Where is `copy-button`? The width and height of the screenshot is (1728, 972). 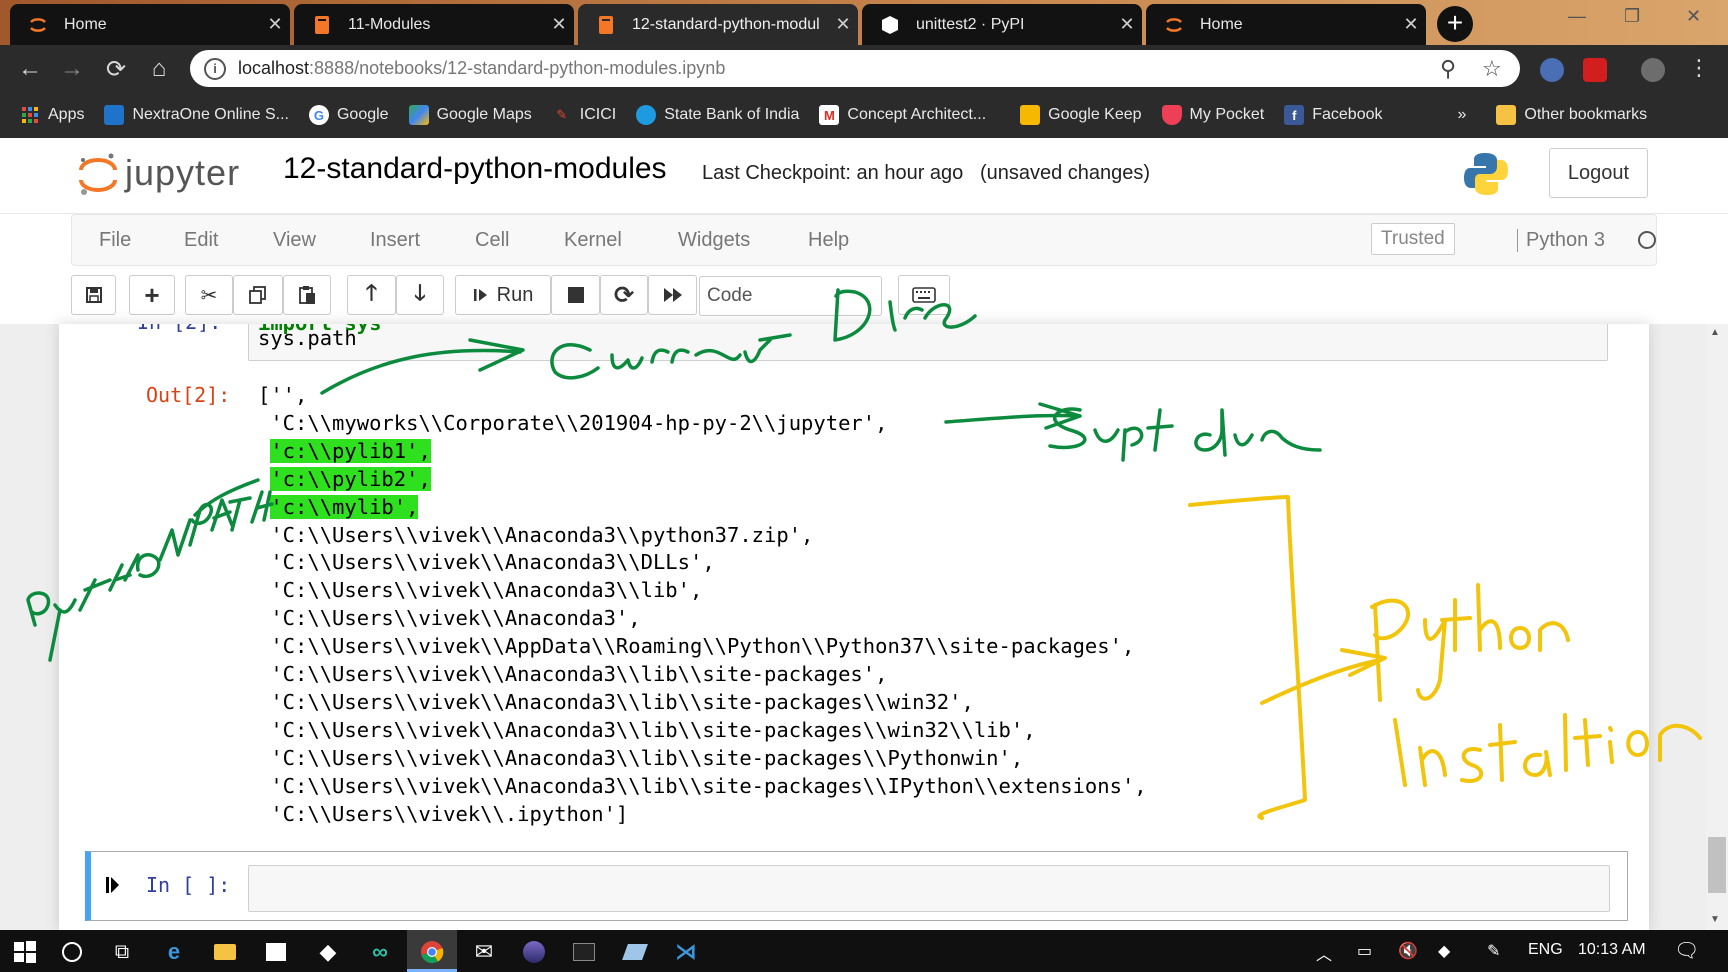
copy-button is located at coordinates (258, 295).